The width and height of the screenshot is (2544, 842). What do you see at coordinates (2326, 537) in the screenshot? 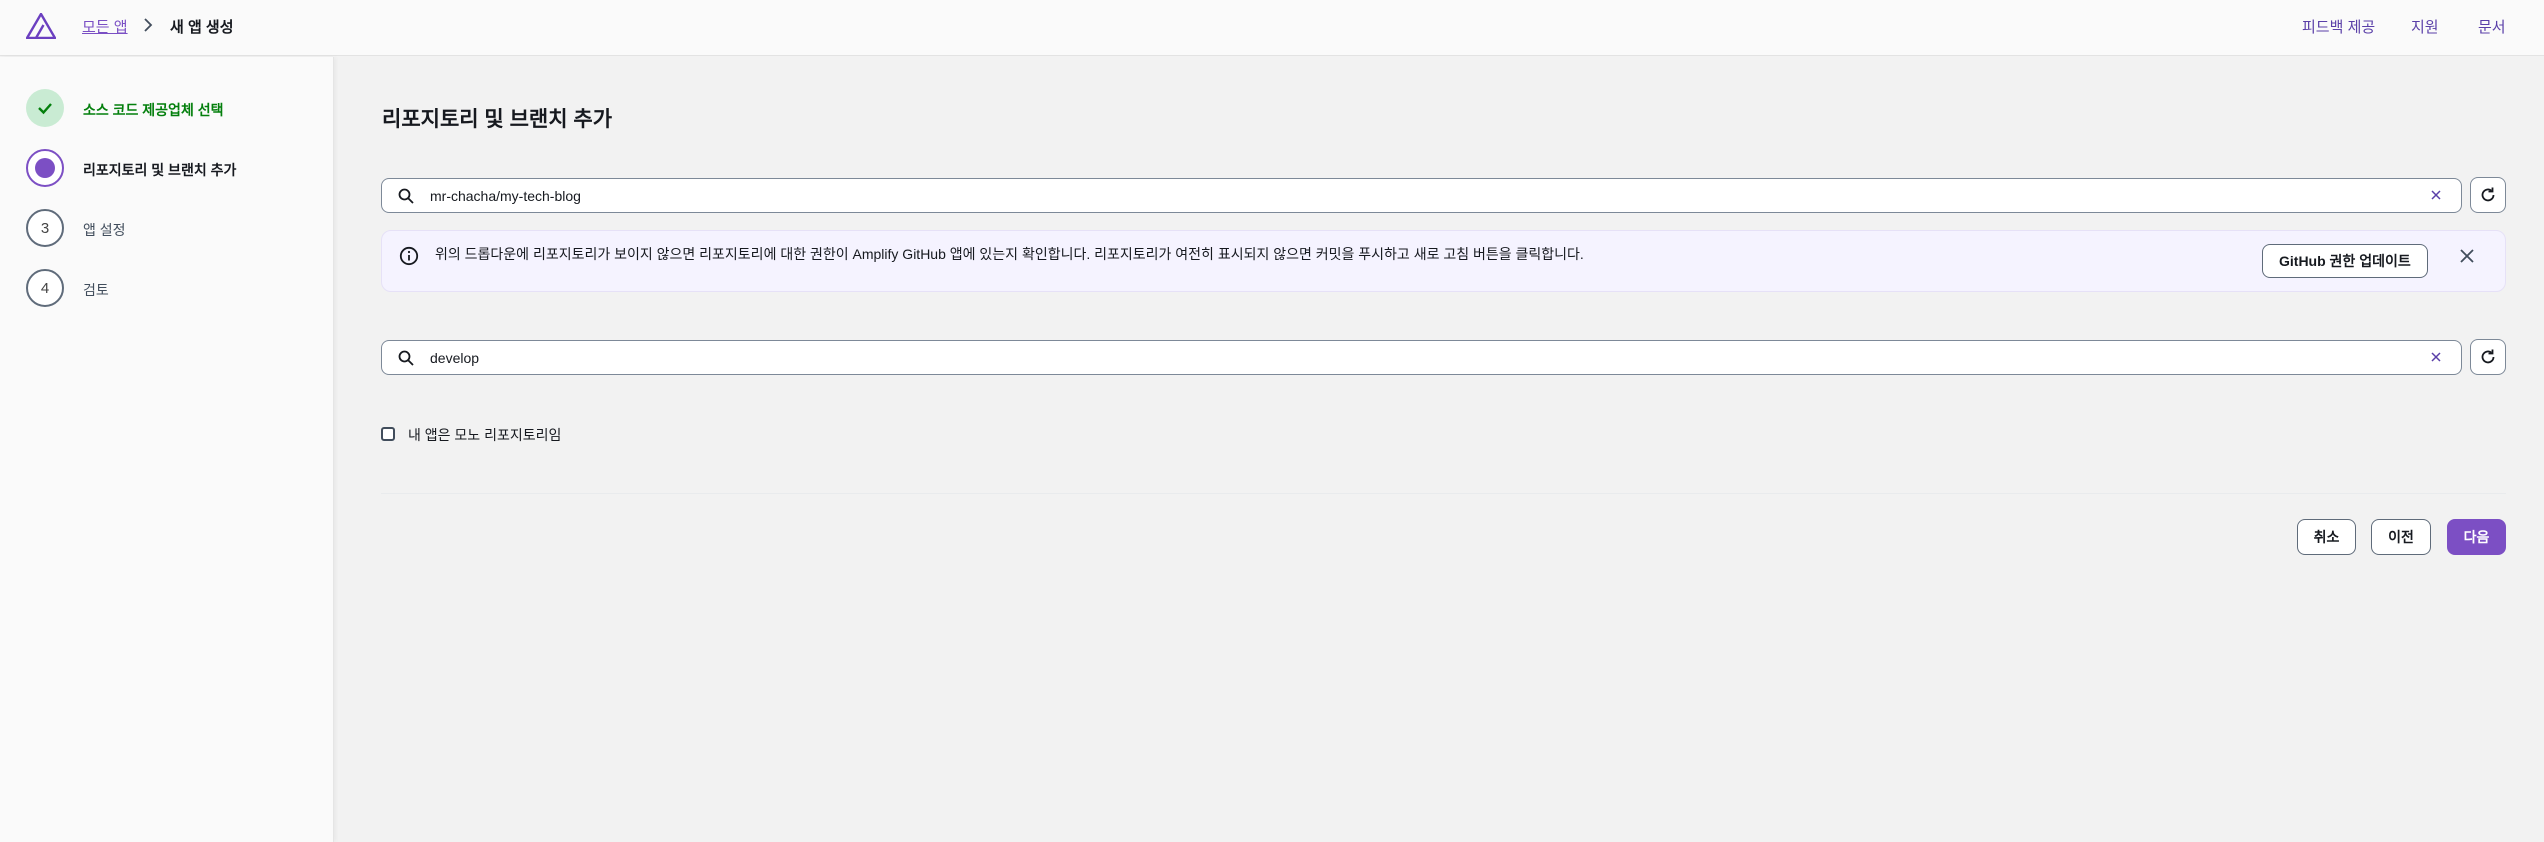
I see `cancel-button: 취소` at bounding box center [2326, 537].